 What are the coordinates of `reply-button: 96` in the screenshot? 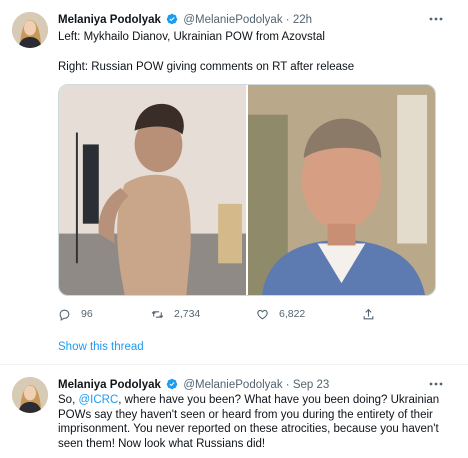 It's located at (75, 314).